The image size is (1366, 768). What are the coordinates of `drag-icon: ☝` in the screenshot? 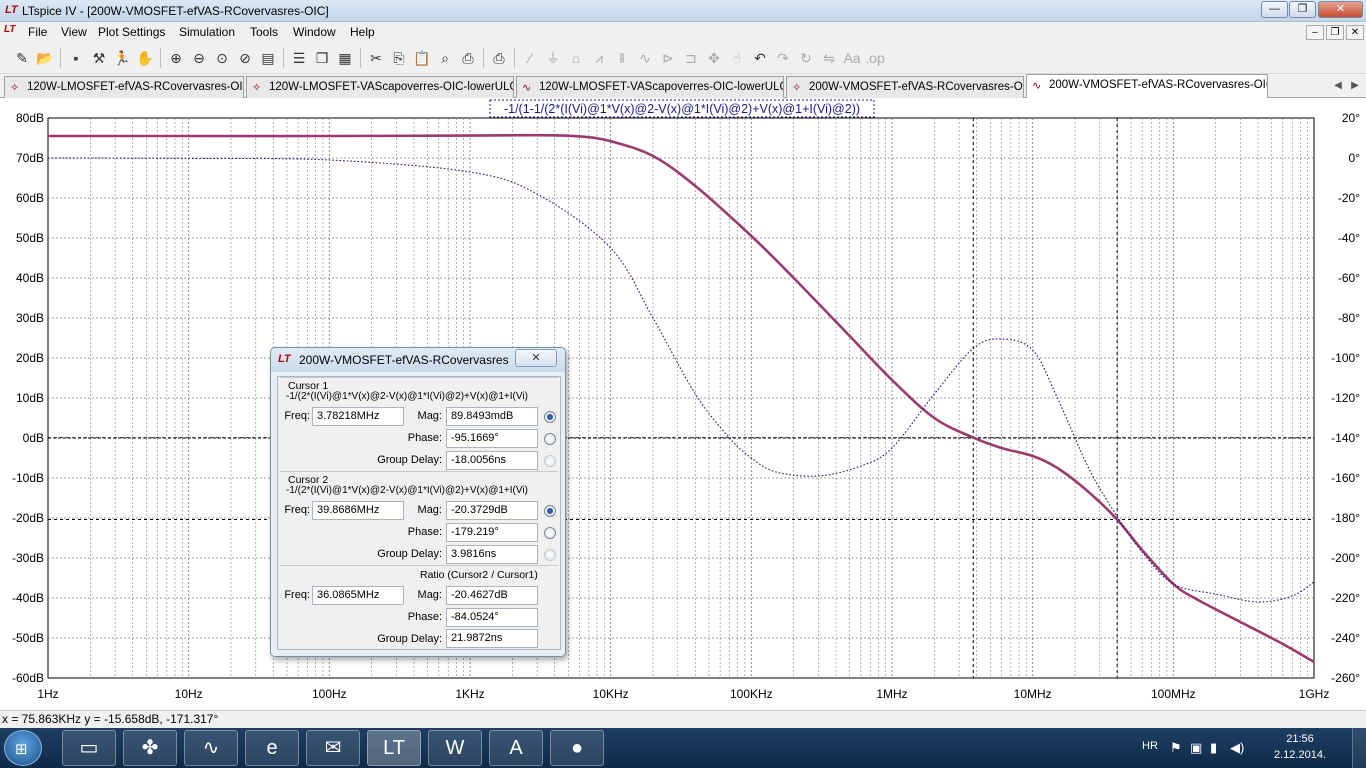 It's located at (737, 58).